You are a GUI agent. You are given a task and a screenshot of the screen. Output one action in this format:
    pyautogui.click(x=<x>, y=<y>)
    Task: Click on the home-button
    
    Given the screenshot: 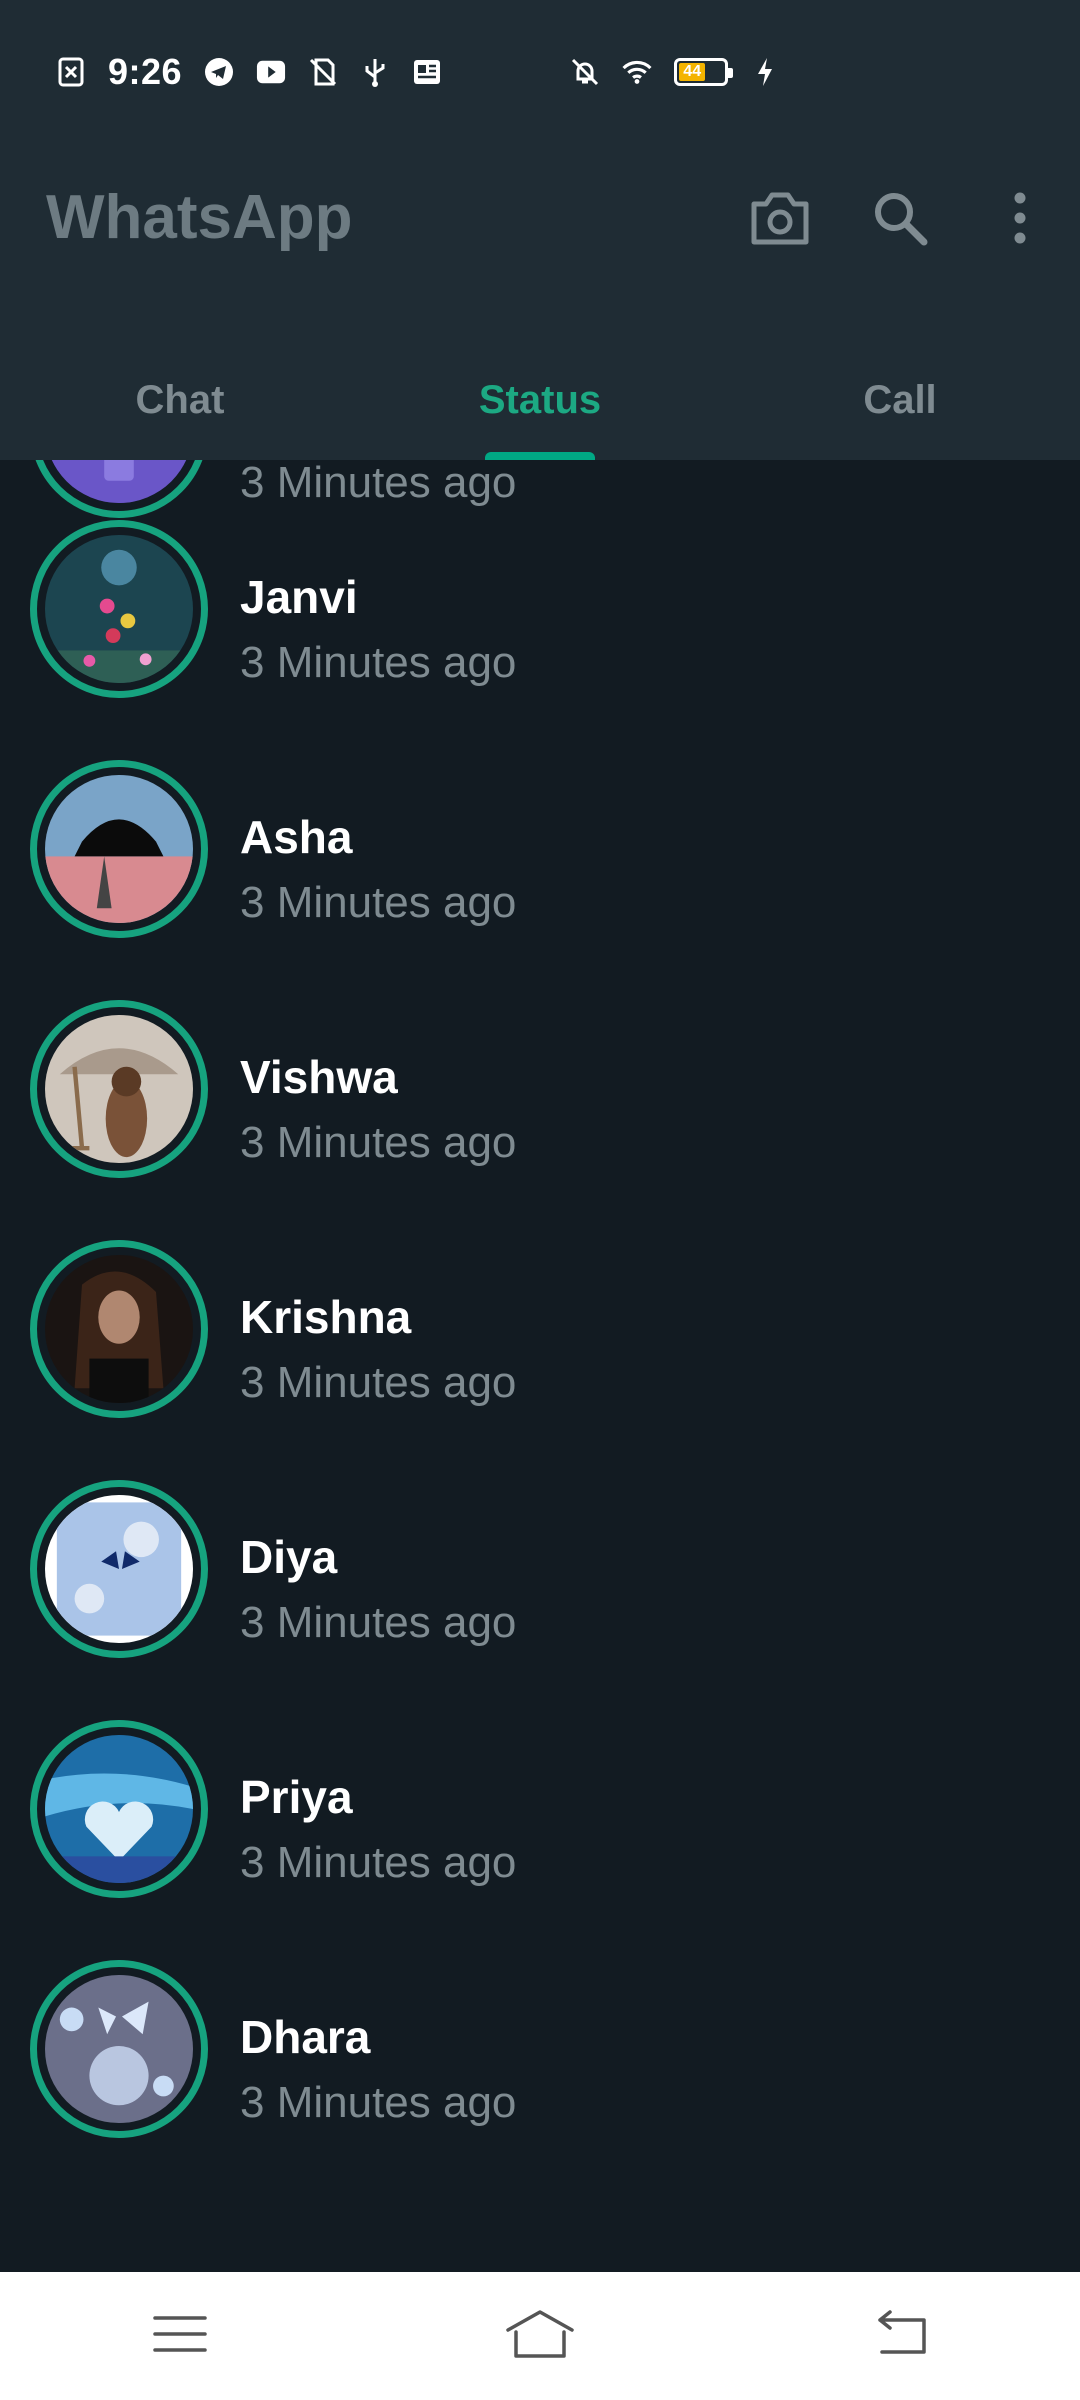 What is the action you would take?
    pyautogui.click(x=540, y=2336)
    